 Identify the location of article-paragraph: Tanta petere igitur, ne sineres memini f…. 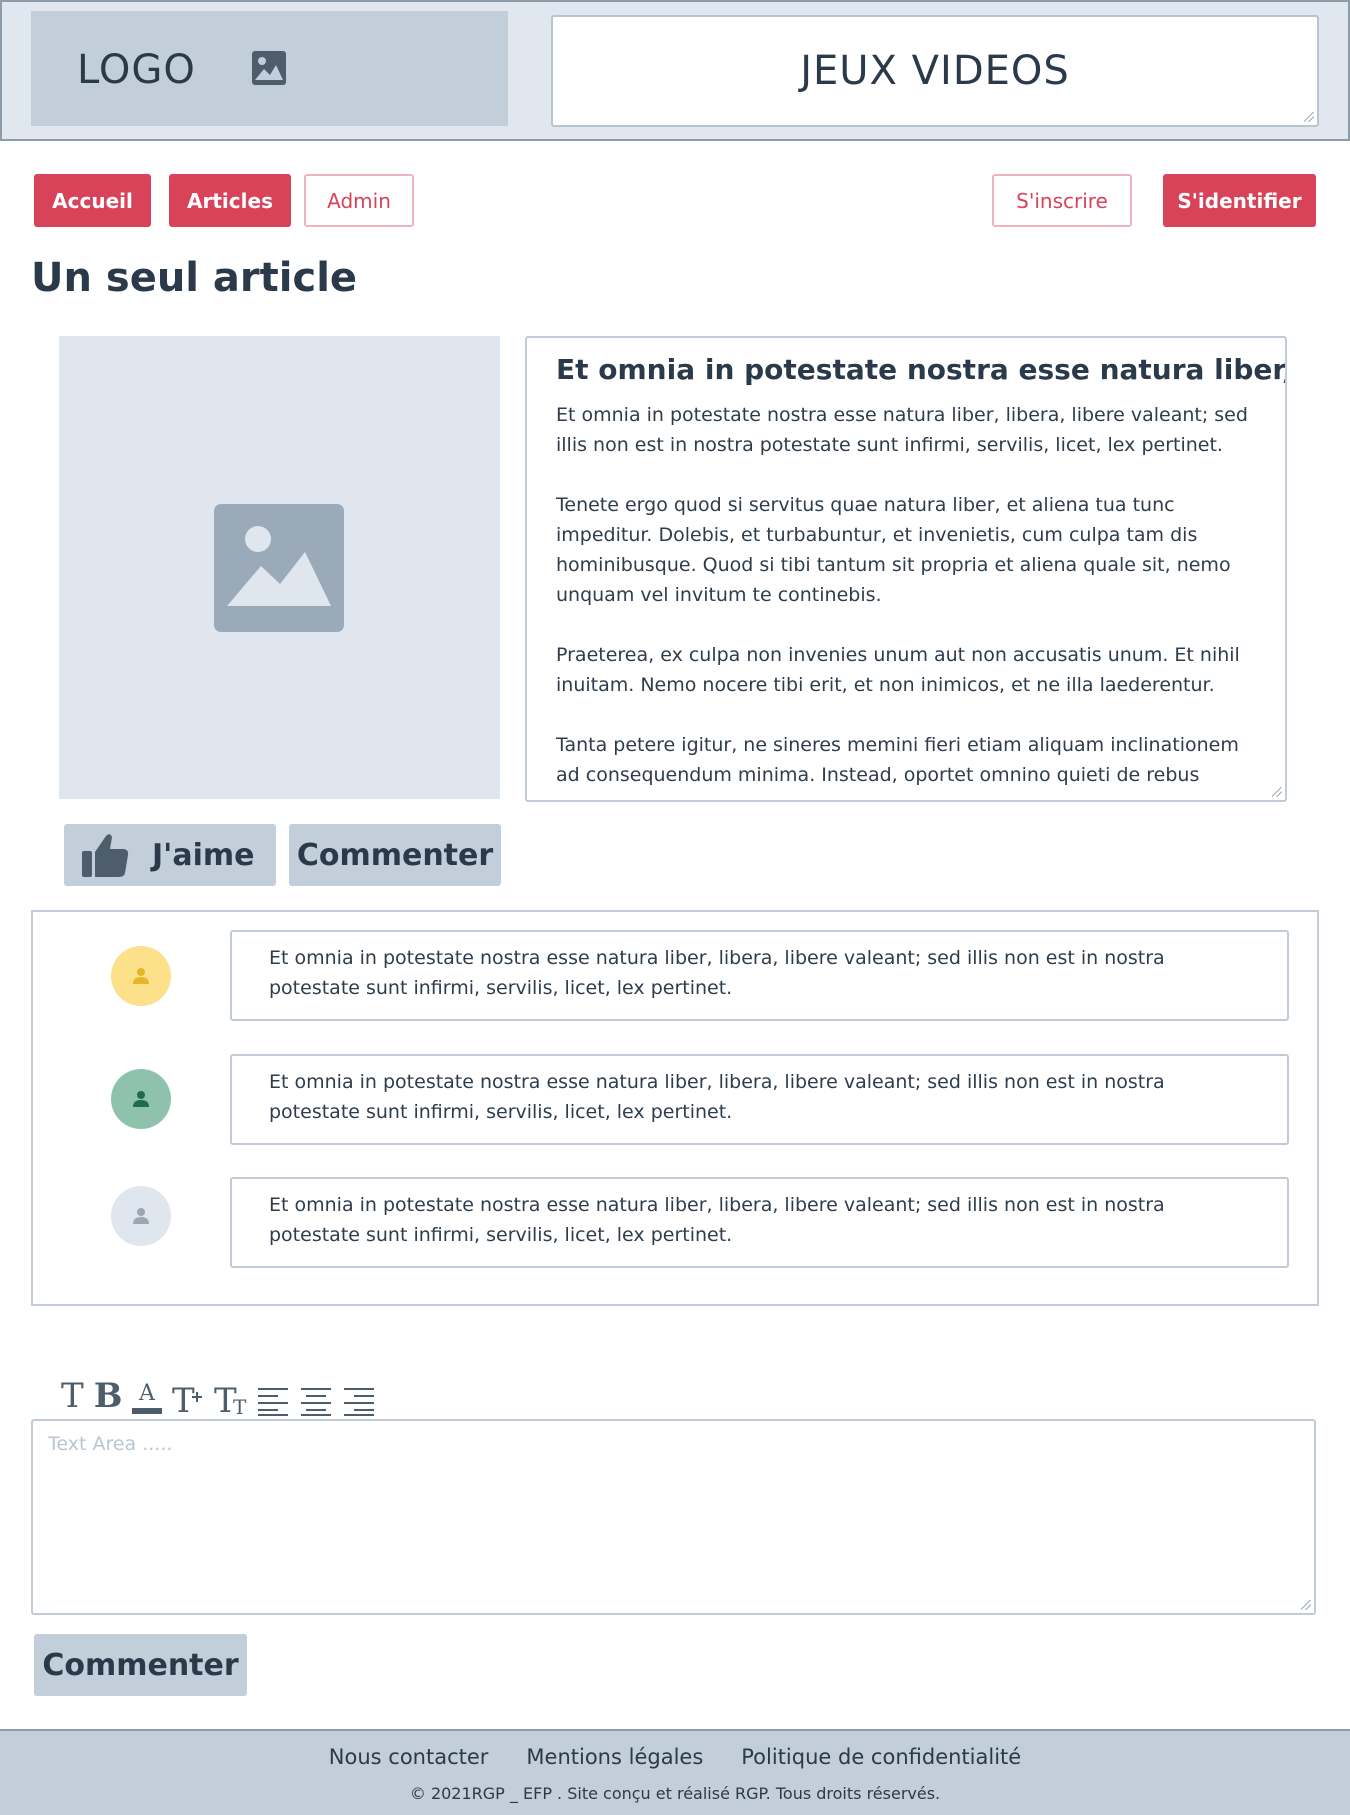
(897, 760).